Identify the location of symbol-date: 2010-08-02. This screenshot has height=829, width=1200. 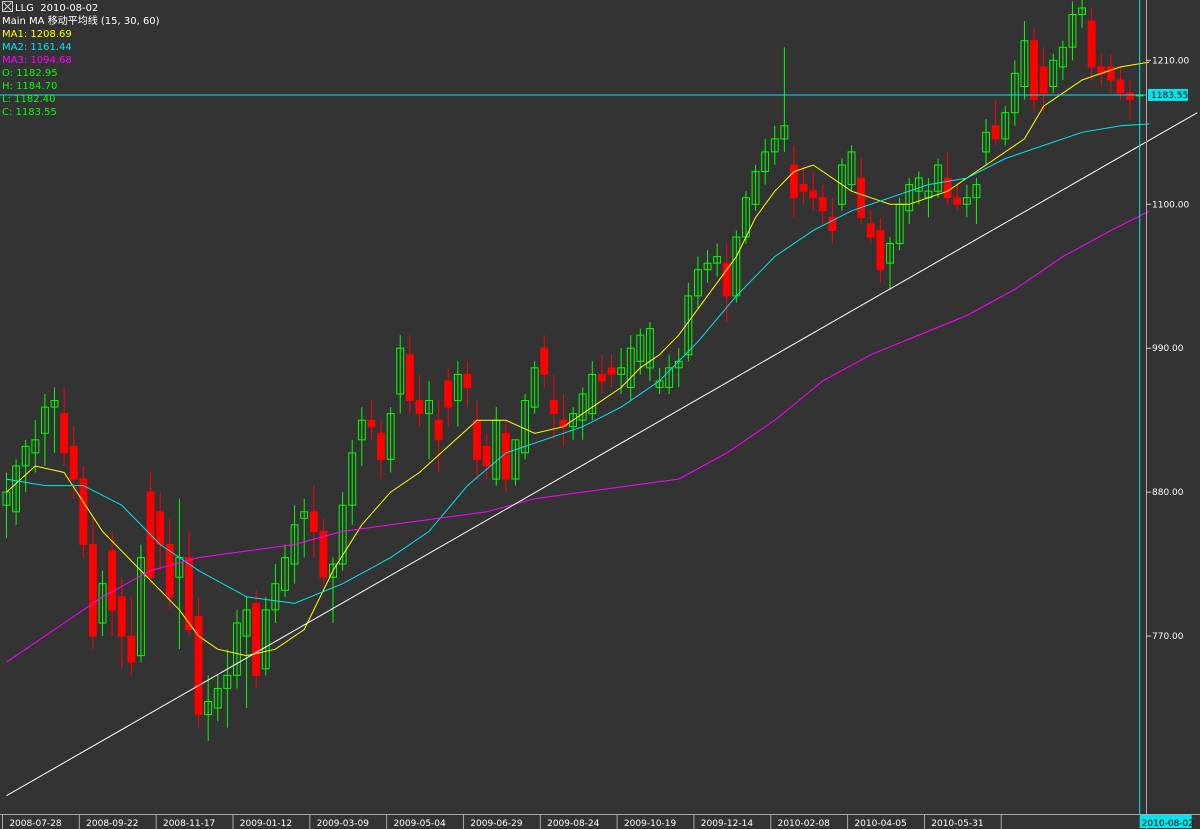
(69, 8).